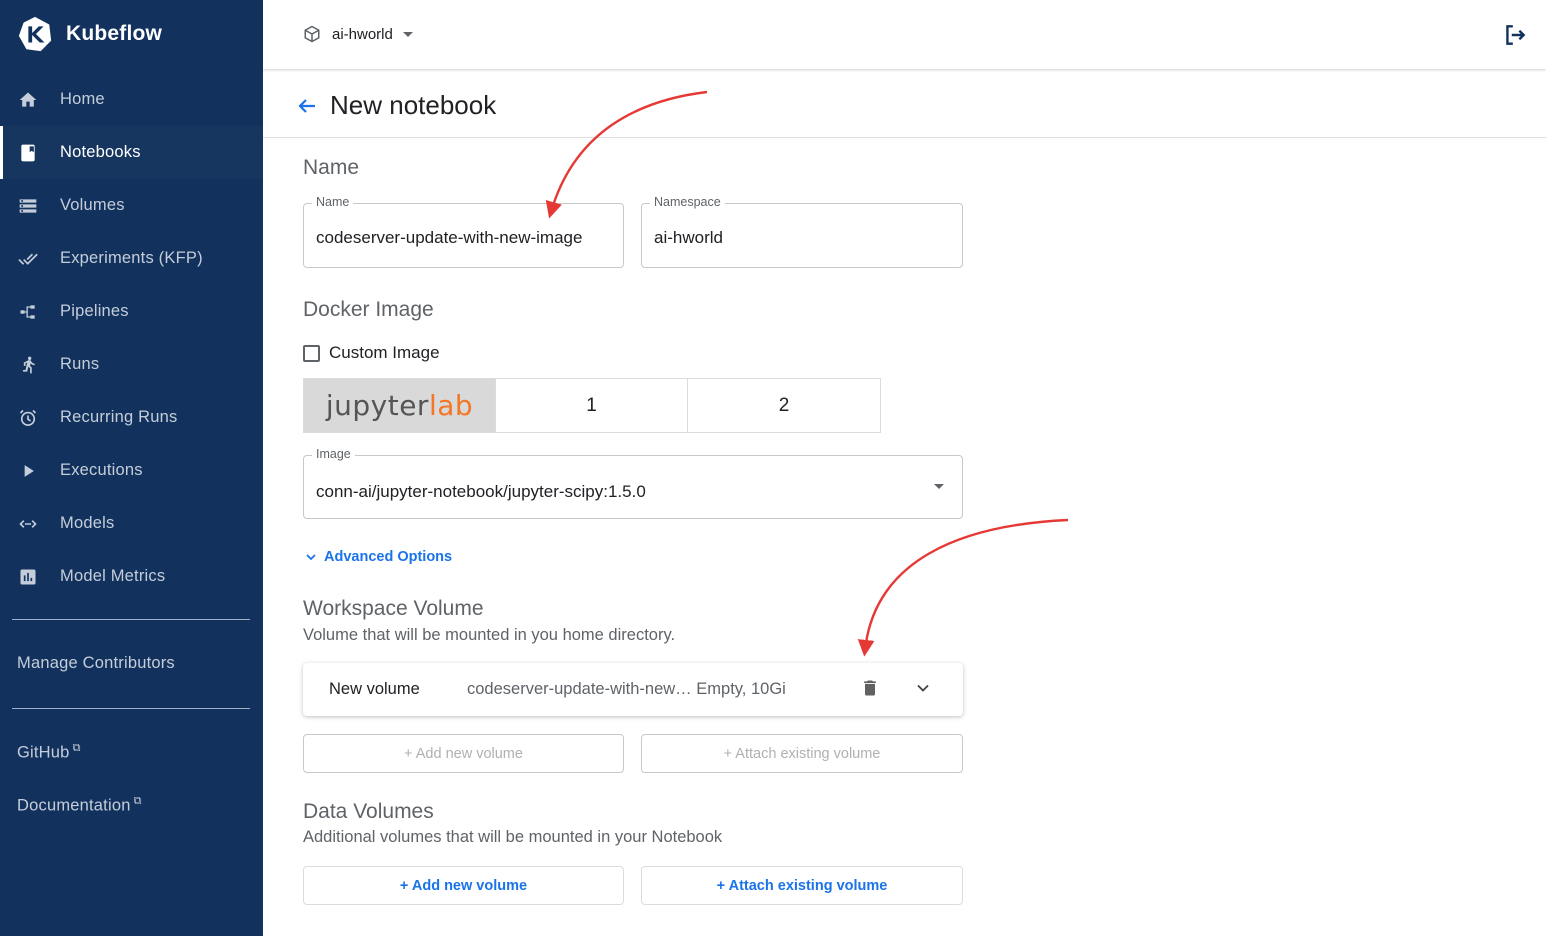  Describe the element at coordinates (80, 364) in the screenshot. I see `sidebar-item-label: Runs` at that location.